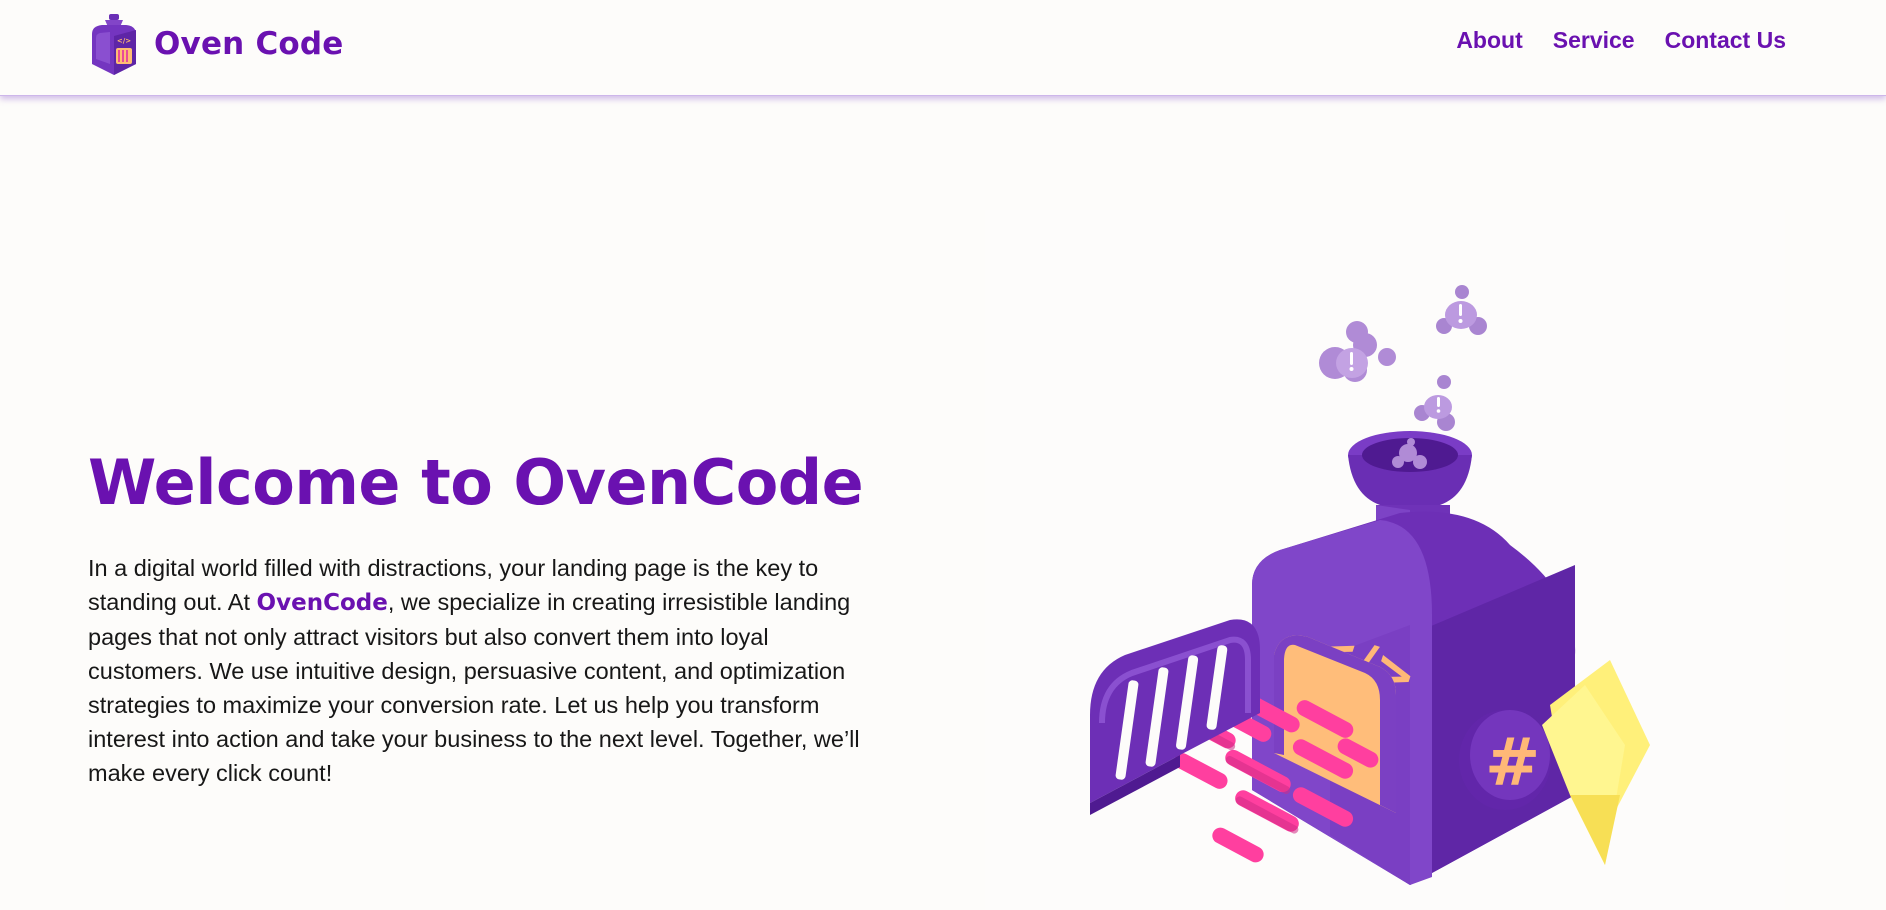 The height and width of the screenshot is (910, 1886). Describe the element at coordinates (249, 44) in the screenshot. I see `brand-name: Oven Code` at that location.